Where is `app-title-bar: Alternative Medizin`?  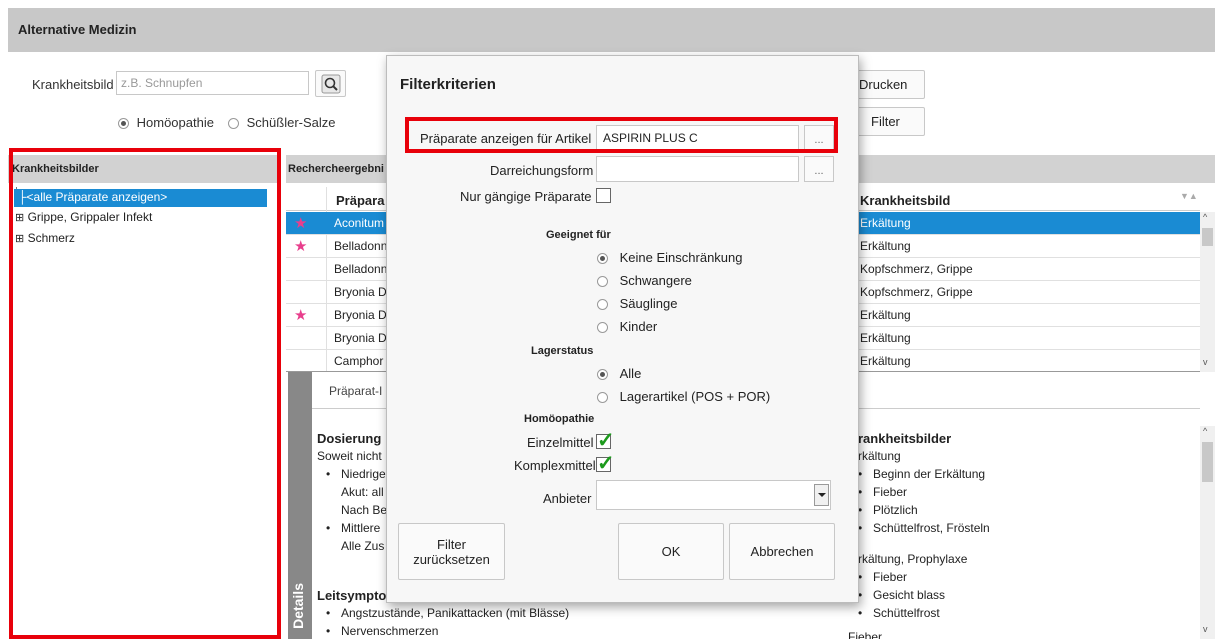 app-title-bar: Alternative Medizin is located at coordinates (611, 30).